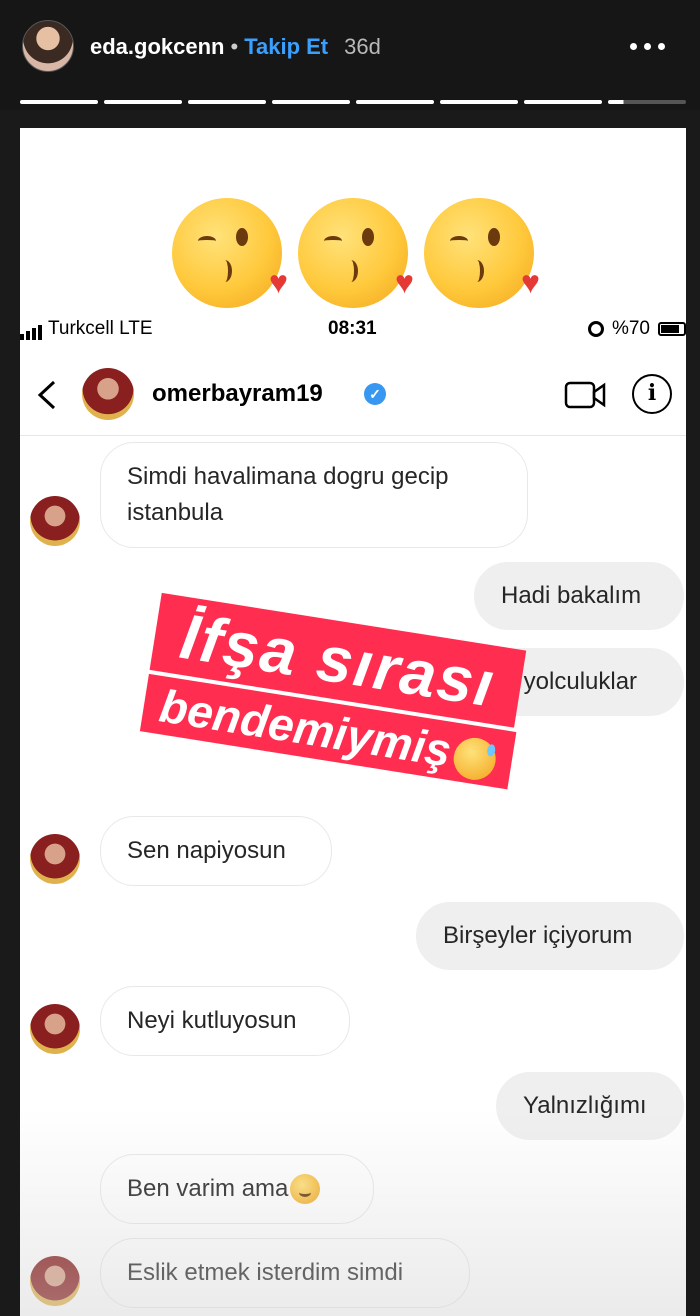 The width and height of the screenshot is (700, 1316). I want to click on message-out: Birşeyler içiyorum, so click(550, 936).